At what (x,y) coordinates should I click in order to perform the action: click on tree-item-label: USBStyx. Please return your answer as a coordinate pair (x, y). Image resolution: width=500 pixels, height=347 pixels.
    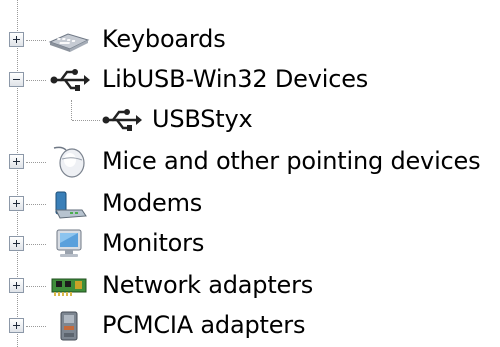
    Looking at the image, I should click on (202, 119).